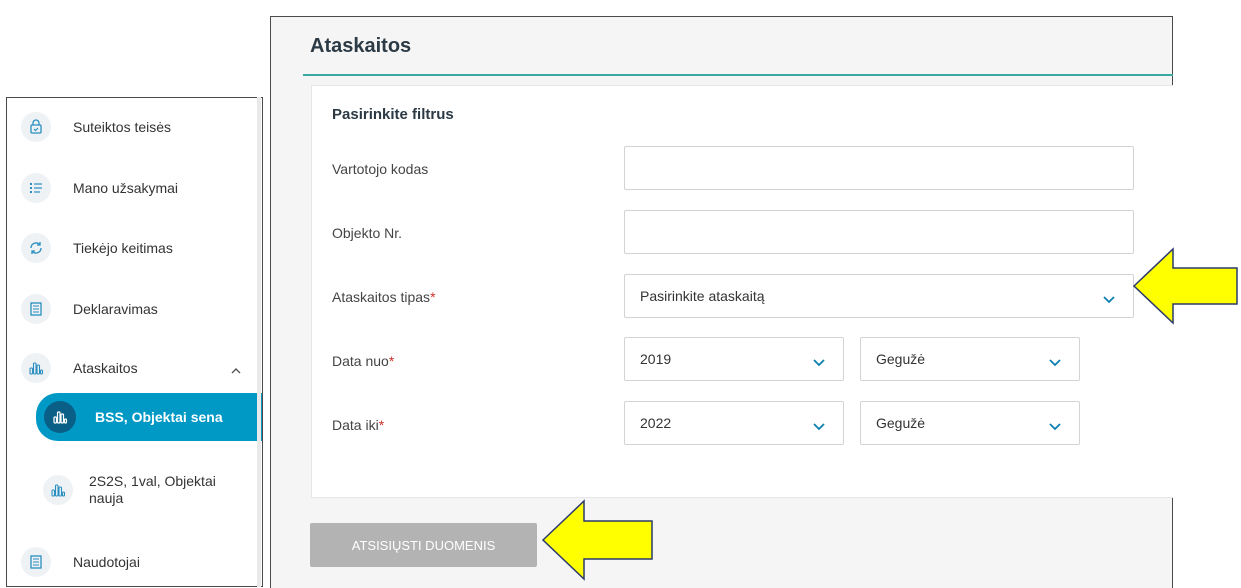  What do you see at coordinates (380, 169) in the screenshot?
I see `user-code-label: Vartotojo kodas` at bounding box center [380, 169].